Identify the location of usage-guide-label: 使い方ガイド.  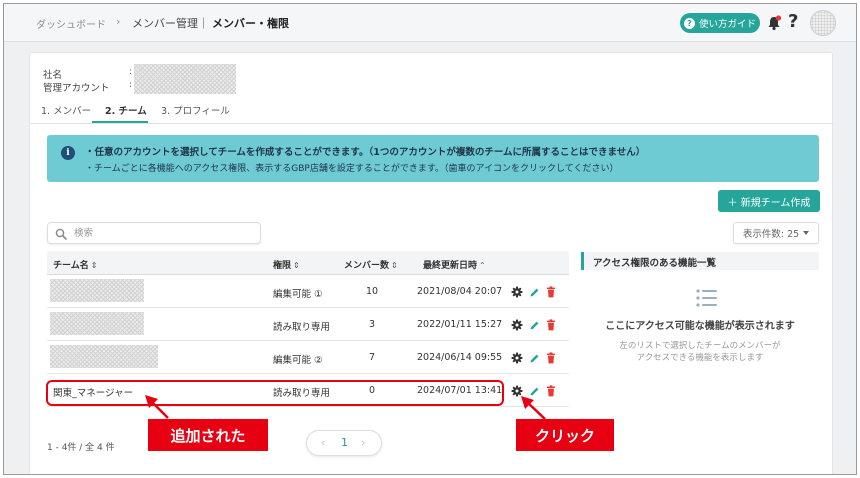
(727, 24).